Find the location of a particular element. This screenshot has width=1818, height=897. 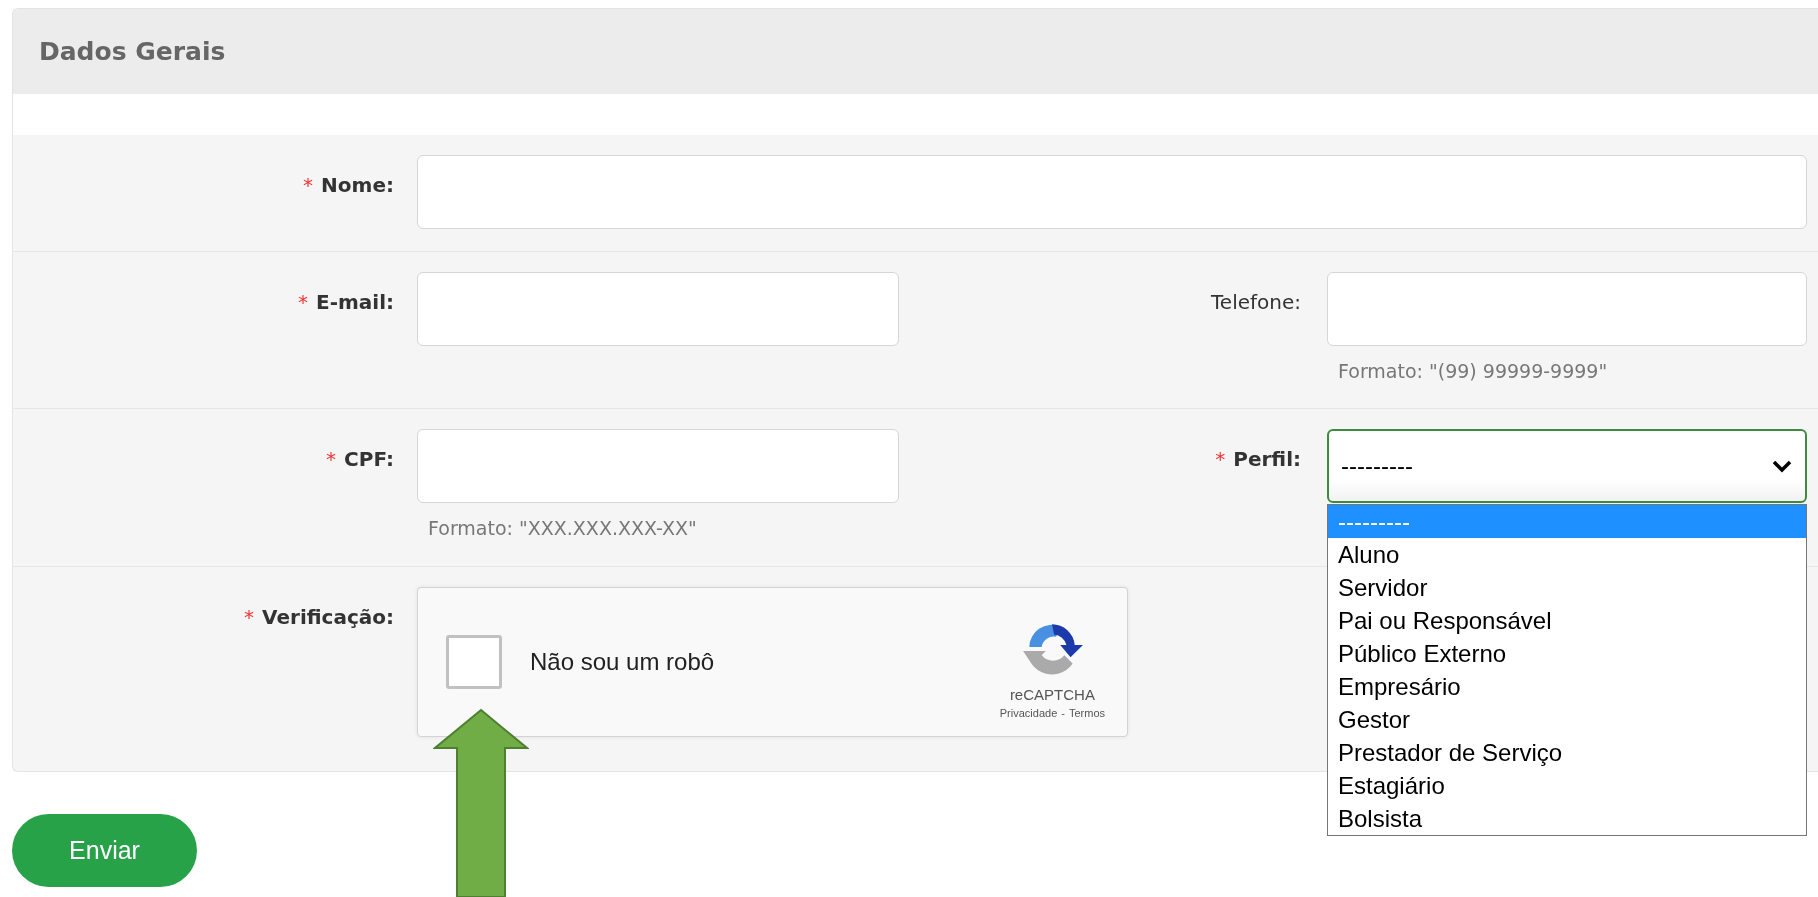

dropdown-option: Gestor is located at coordinates (1567, 719).